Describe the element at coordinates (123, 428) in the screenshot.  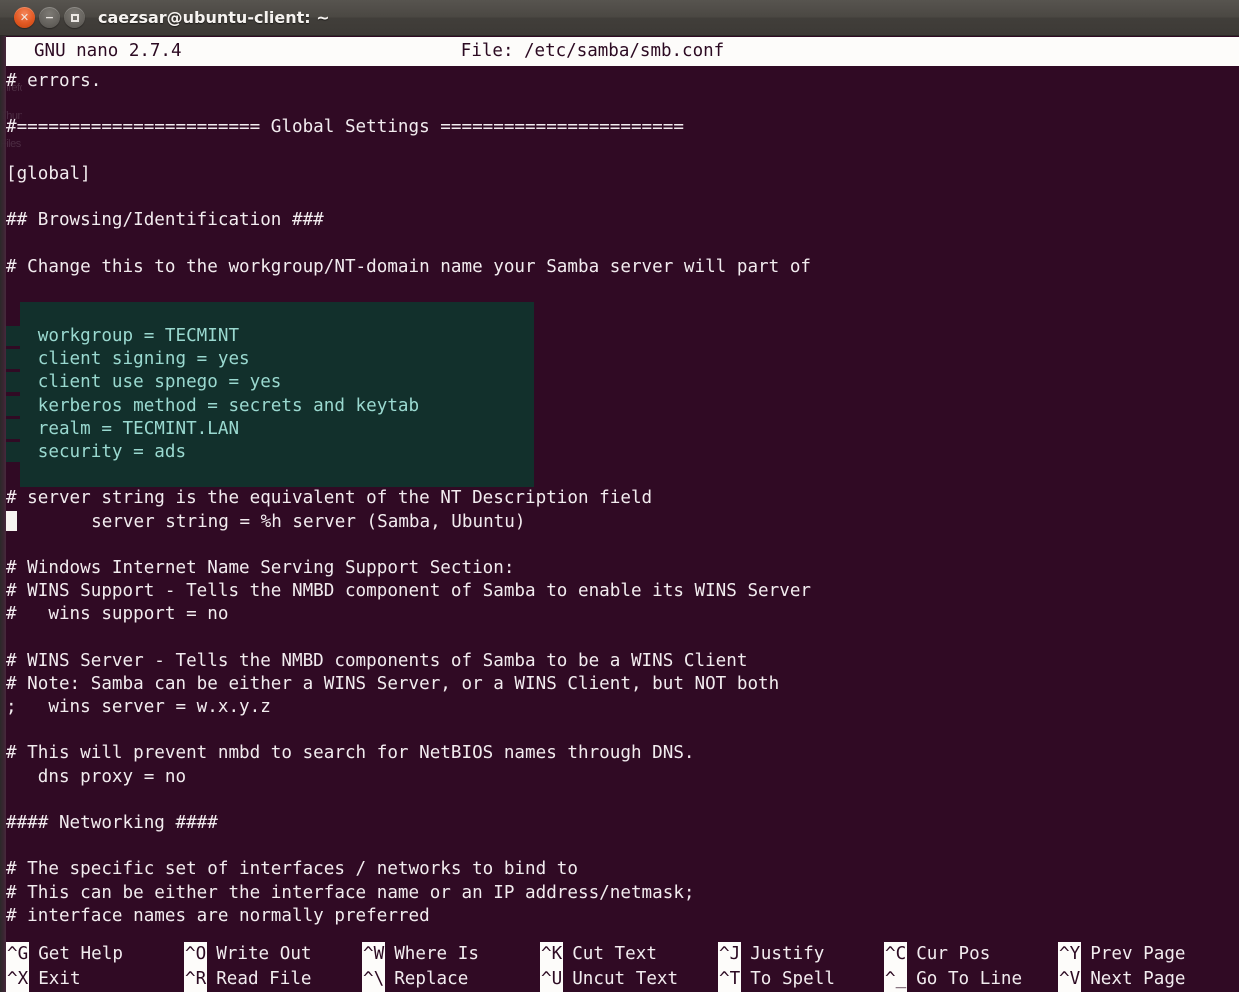
I see `editor-line-text: realm = TECMINT.LAN` at that location.